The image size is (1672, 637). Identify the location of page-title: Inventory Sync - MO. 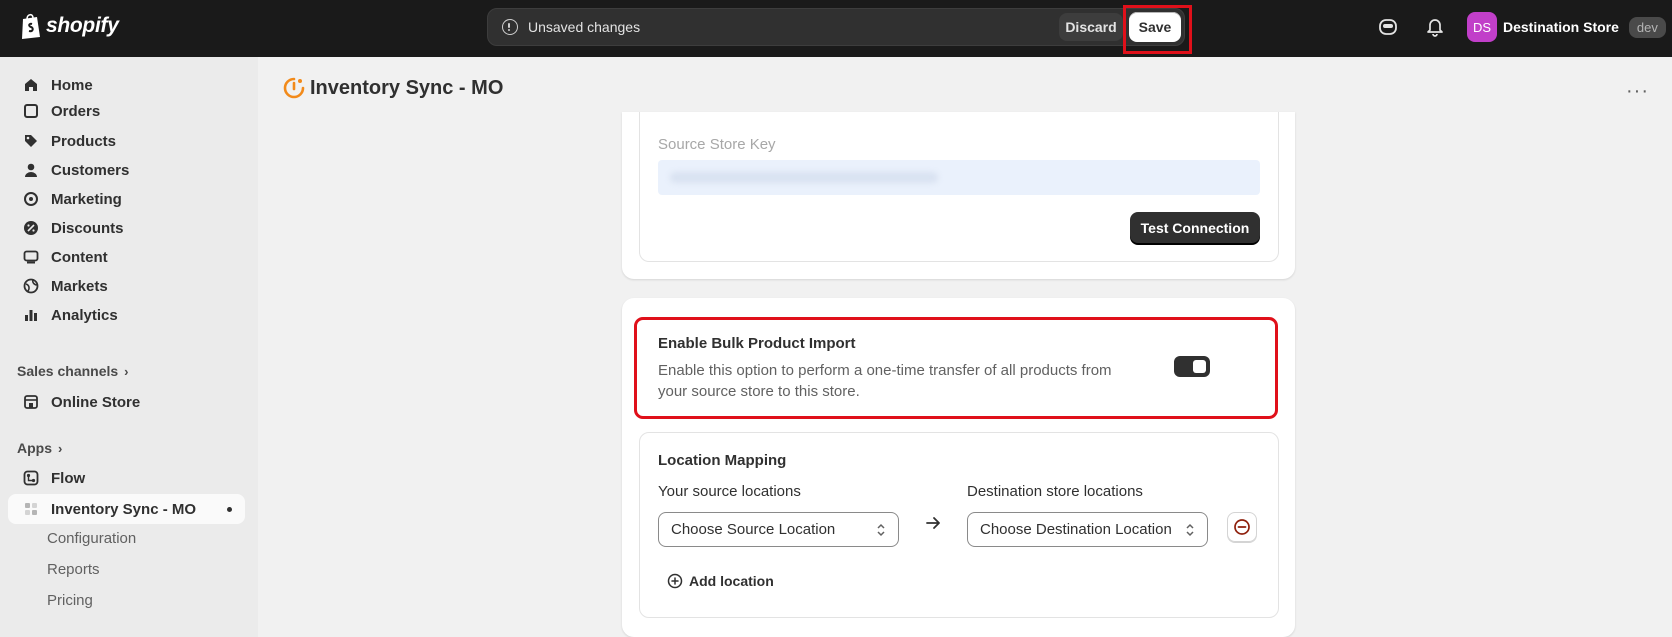
(407, 87).